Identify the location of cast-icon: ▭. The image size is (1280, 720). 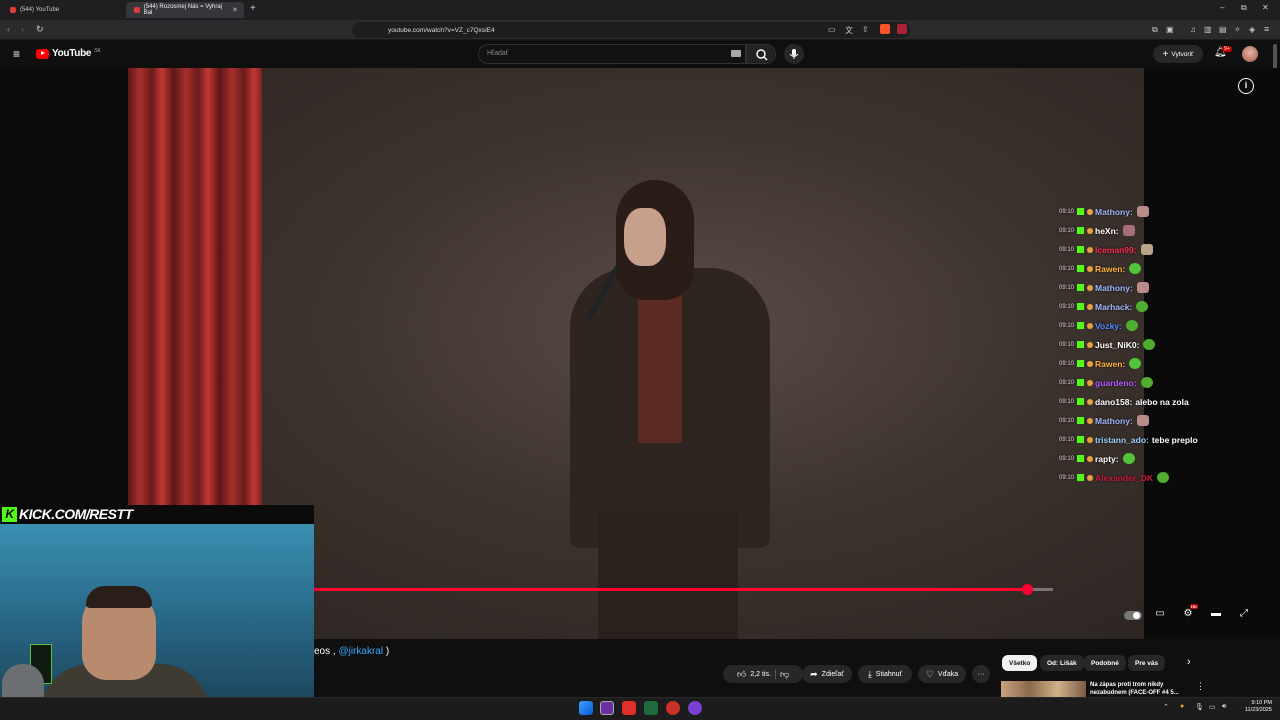
(832, 29).